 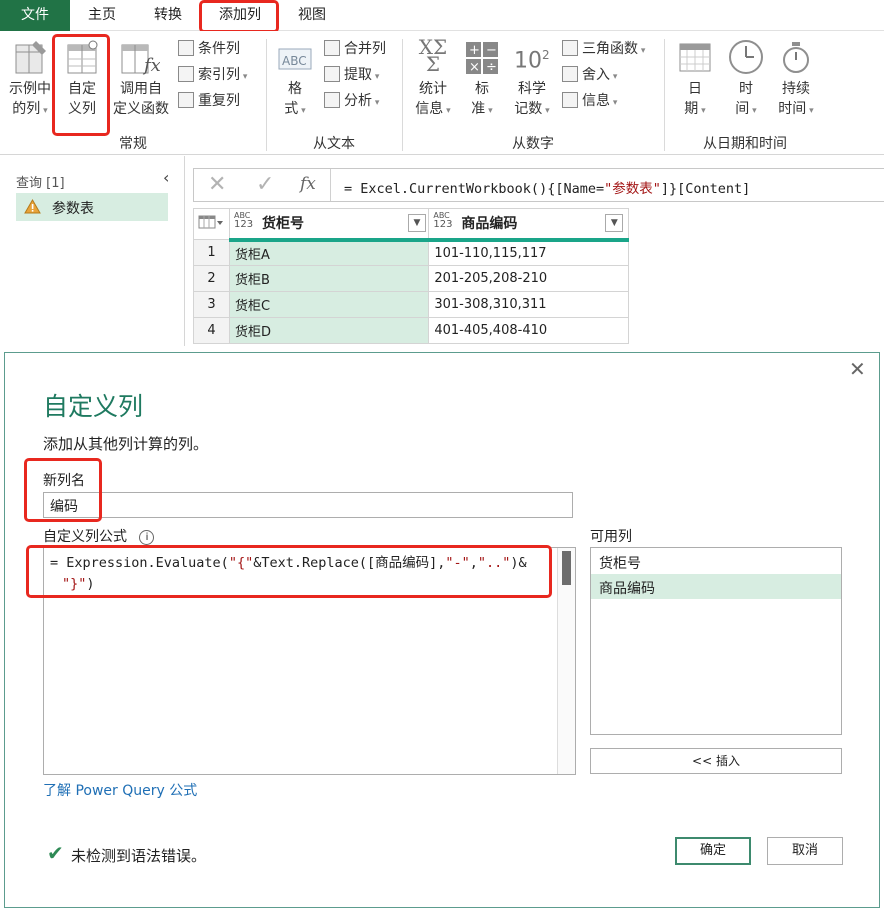 What do you see at coordinates (695, 85) in the screenshot?
I see `date-button: 日 期 ▾` at bounding box center [695, 85].